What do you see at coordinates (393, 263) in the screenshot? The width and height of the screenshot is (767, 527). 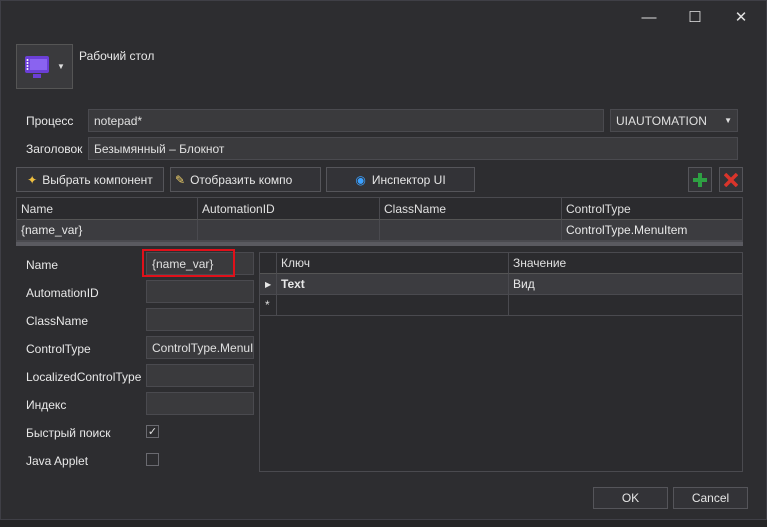 I see `kv-header-key: Ключ` at bounding box center [393, 263].